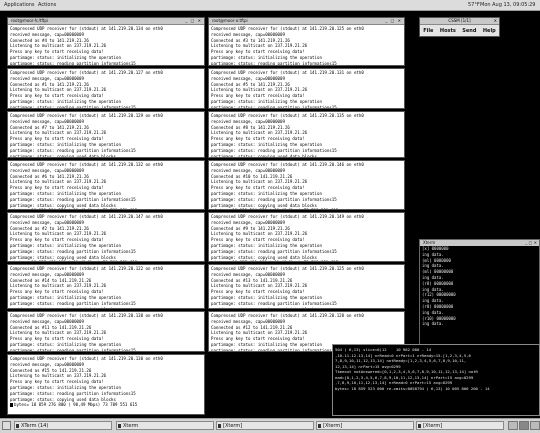 This screenshot has height=433, width=540. I want to click on taskbar-label: XTerm (14), so click(35, 426).